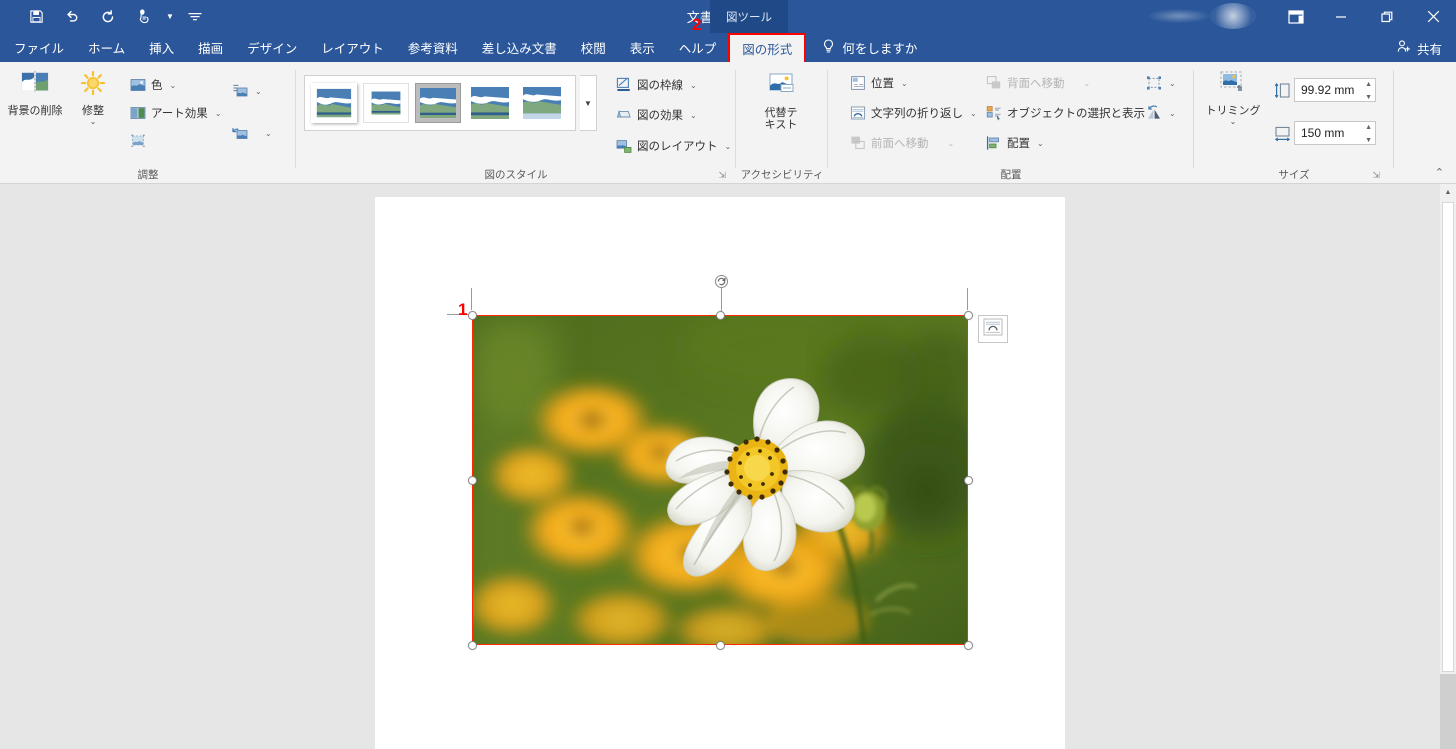  Describe the element at coordinates (161, 47) in the screenshot. I see `tab-insert: 挿入` at that location.